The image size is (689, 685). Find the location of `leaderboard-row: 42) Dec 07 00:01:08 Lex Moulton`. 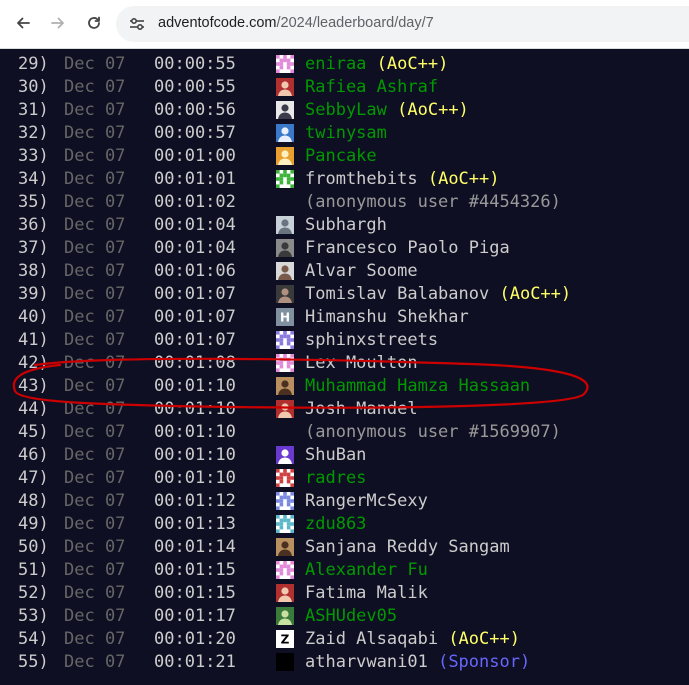

leaderboard-row: 42) Dec 07 00:01:08 Lex Moulton is located at coordinates (344, 363).